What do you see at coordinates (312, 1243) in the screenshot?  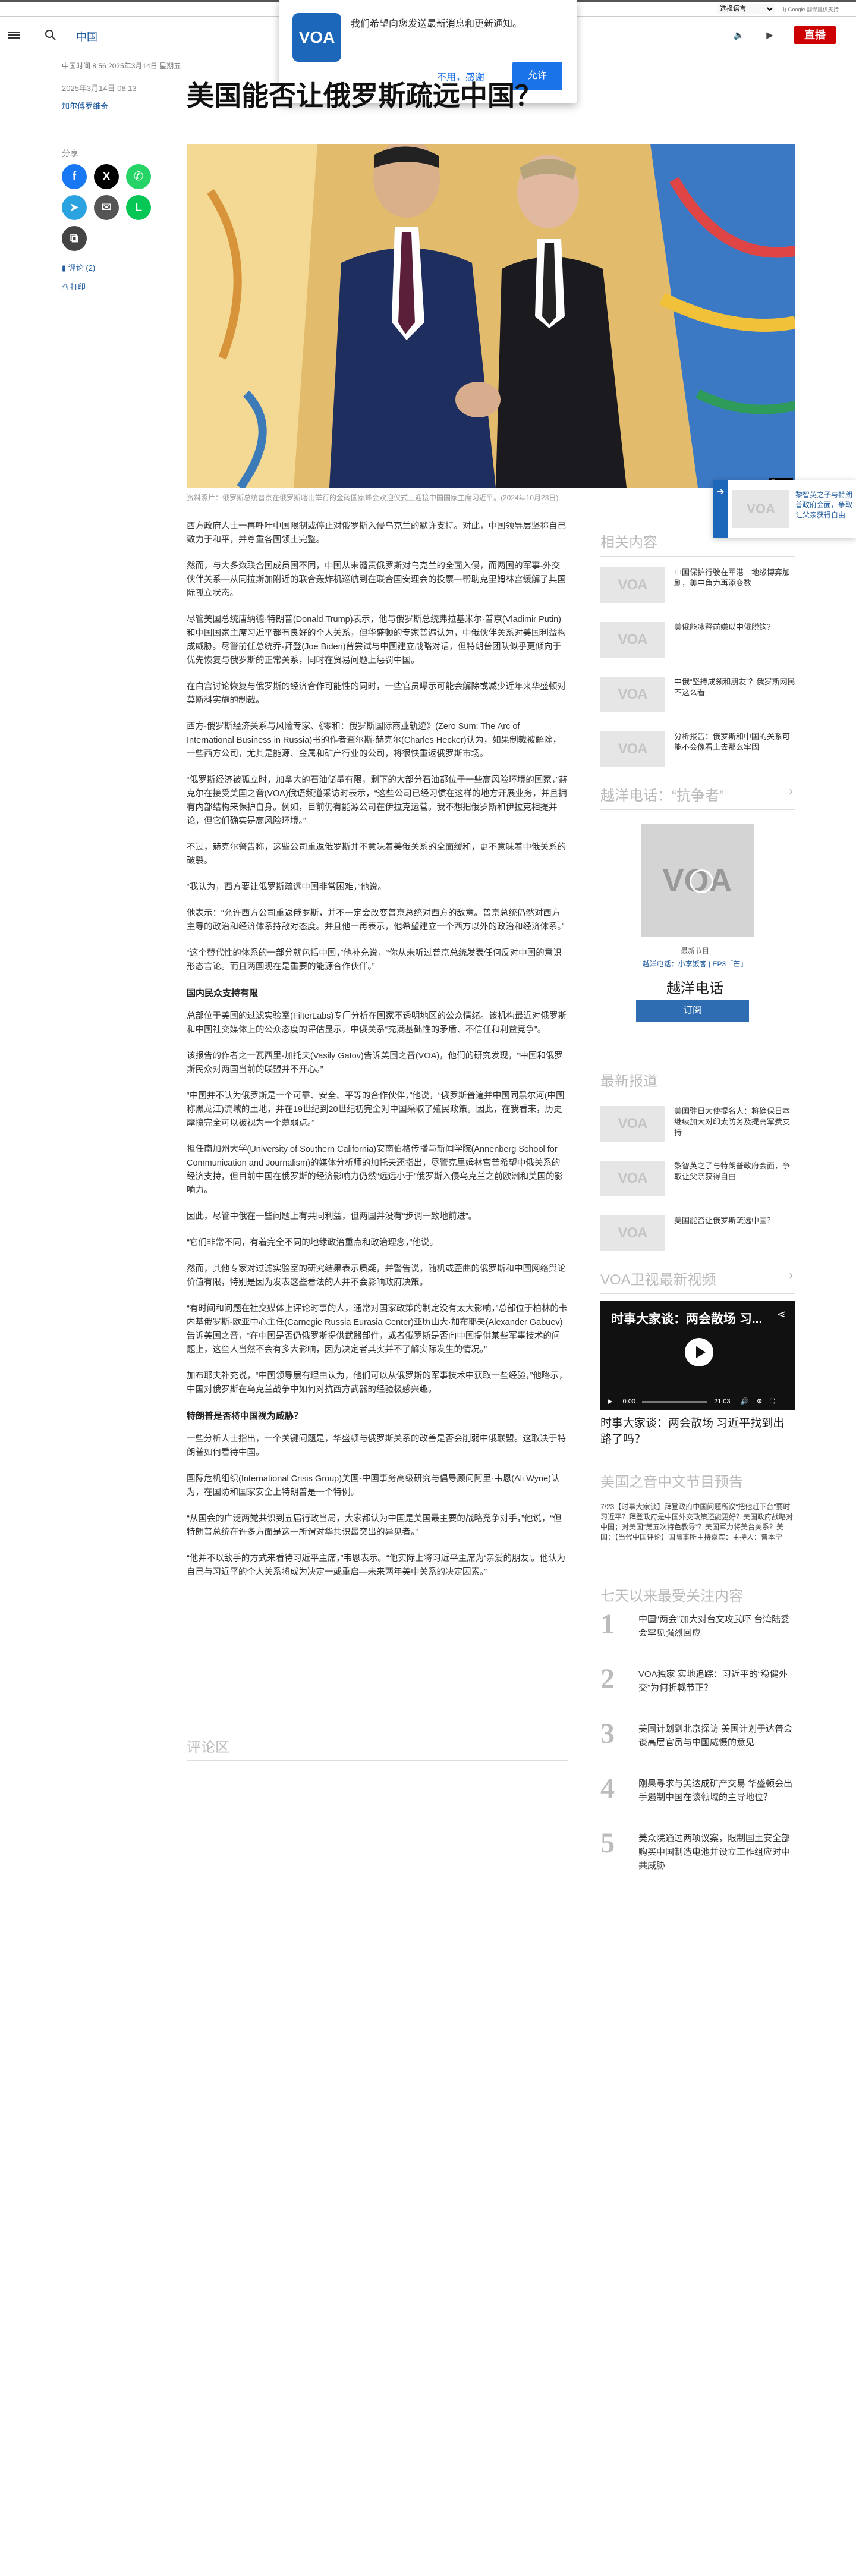 I see `paragraph: “它们非常不同，有着完全不同的地缘政治重点和政治理念，”他说。` at bounding box center [312, 1243].